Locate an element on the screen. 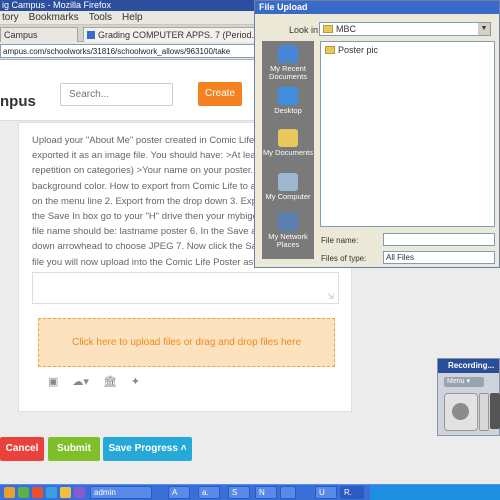 The image size is (500, 500). taskbar-task: a. is located at coordinates (209, 492).